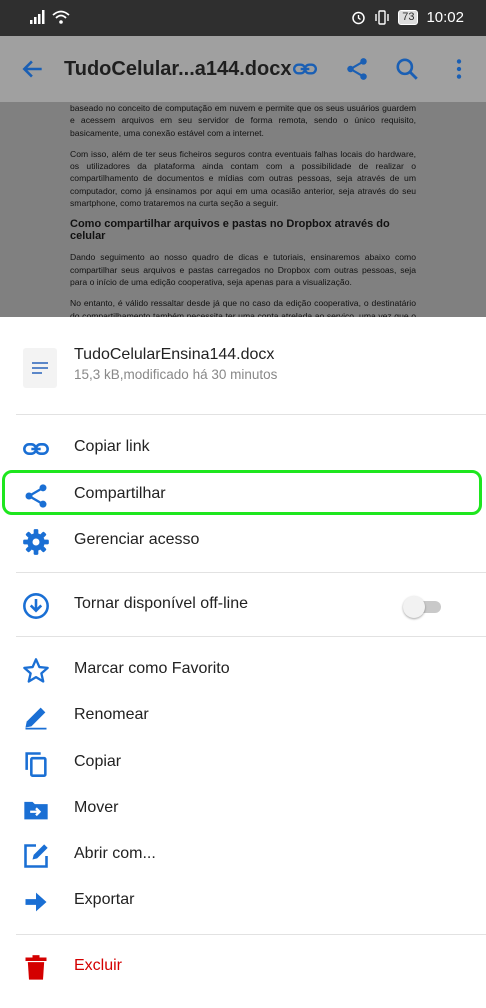  What do you see at coordinates (243, 809) in the screenshot?
I see `move-item: Mover` at bounding box center [243, 809].